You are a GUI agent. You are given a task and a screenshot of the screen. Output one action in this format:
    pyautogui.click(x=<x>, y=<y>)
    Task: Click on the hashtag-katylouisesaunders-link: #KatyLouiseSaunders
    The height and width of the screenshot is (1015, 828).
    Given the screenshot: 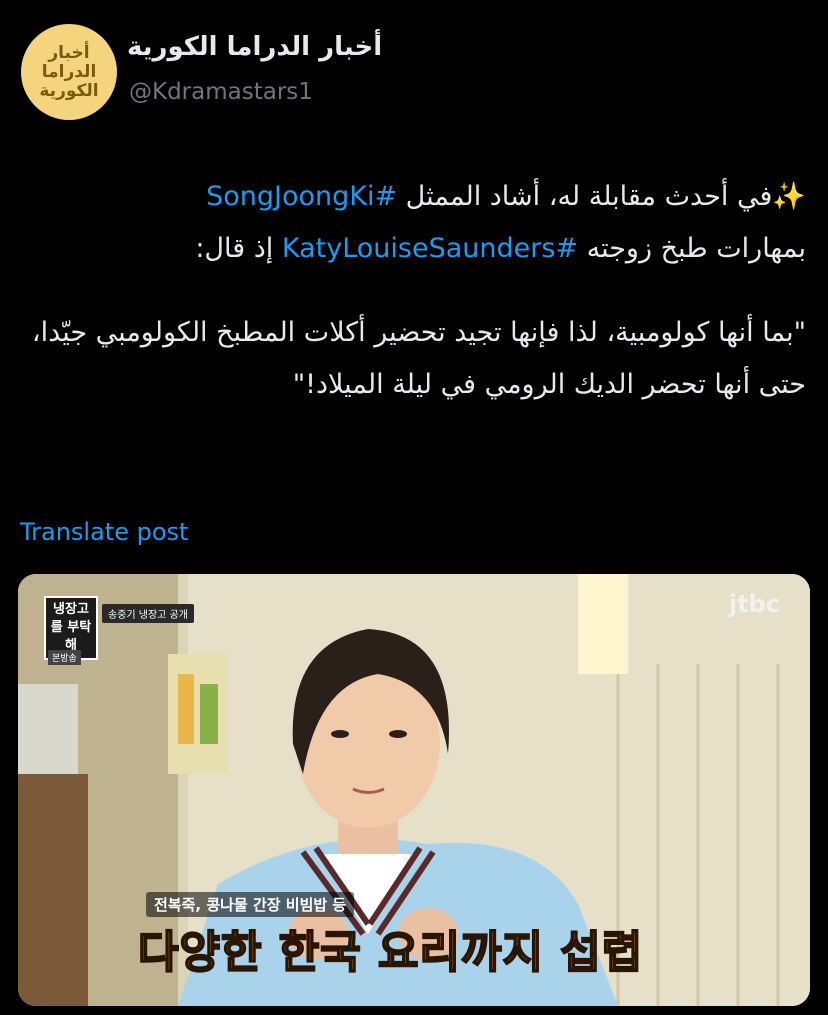 What is the action you would take?
    pyautogui.click(x=430, y=248)
    